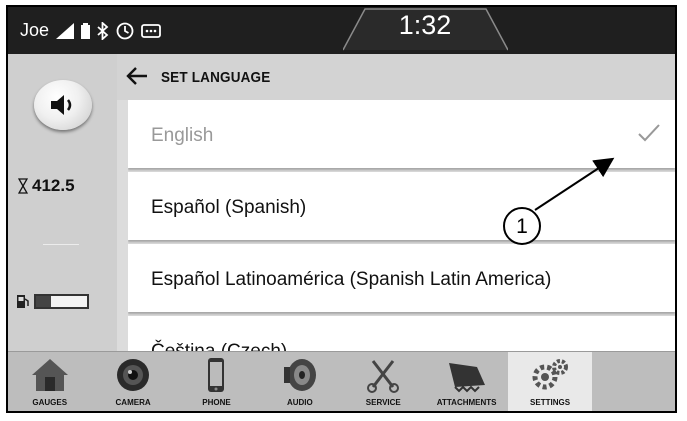  What do you see at coordinates (341, 30) in the screenshot?
I see `status-bar: Joe 1:32` at bounding box center [341, 30].